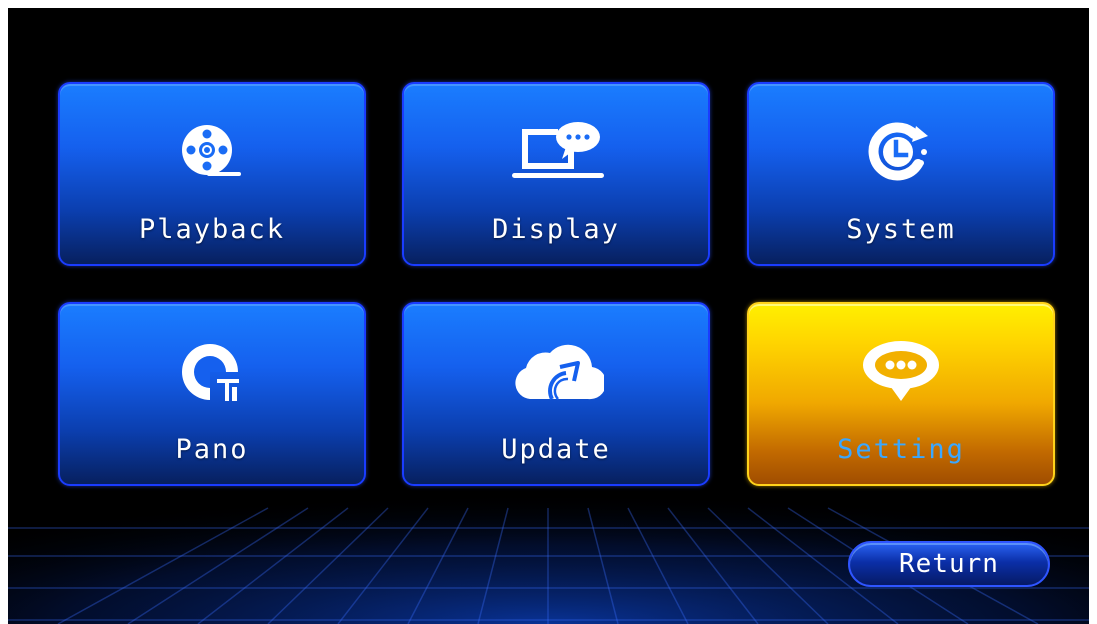  I want to click on pano-icon, so click(212, 372).